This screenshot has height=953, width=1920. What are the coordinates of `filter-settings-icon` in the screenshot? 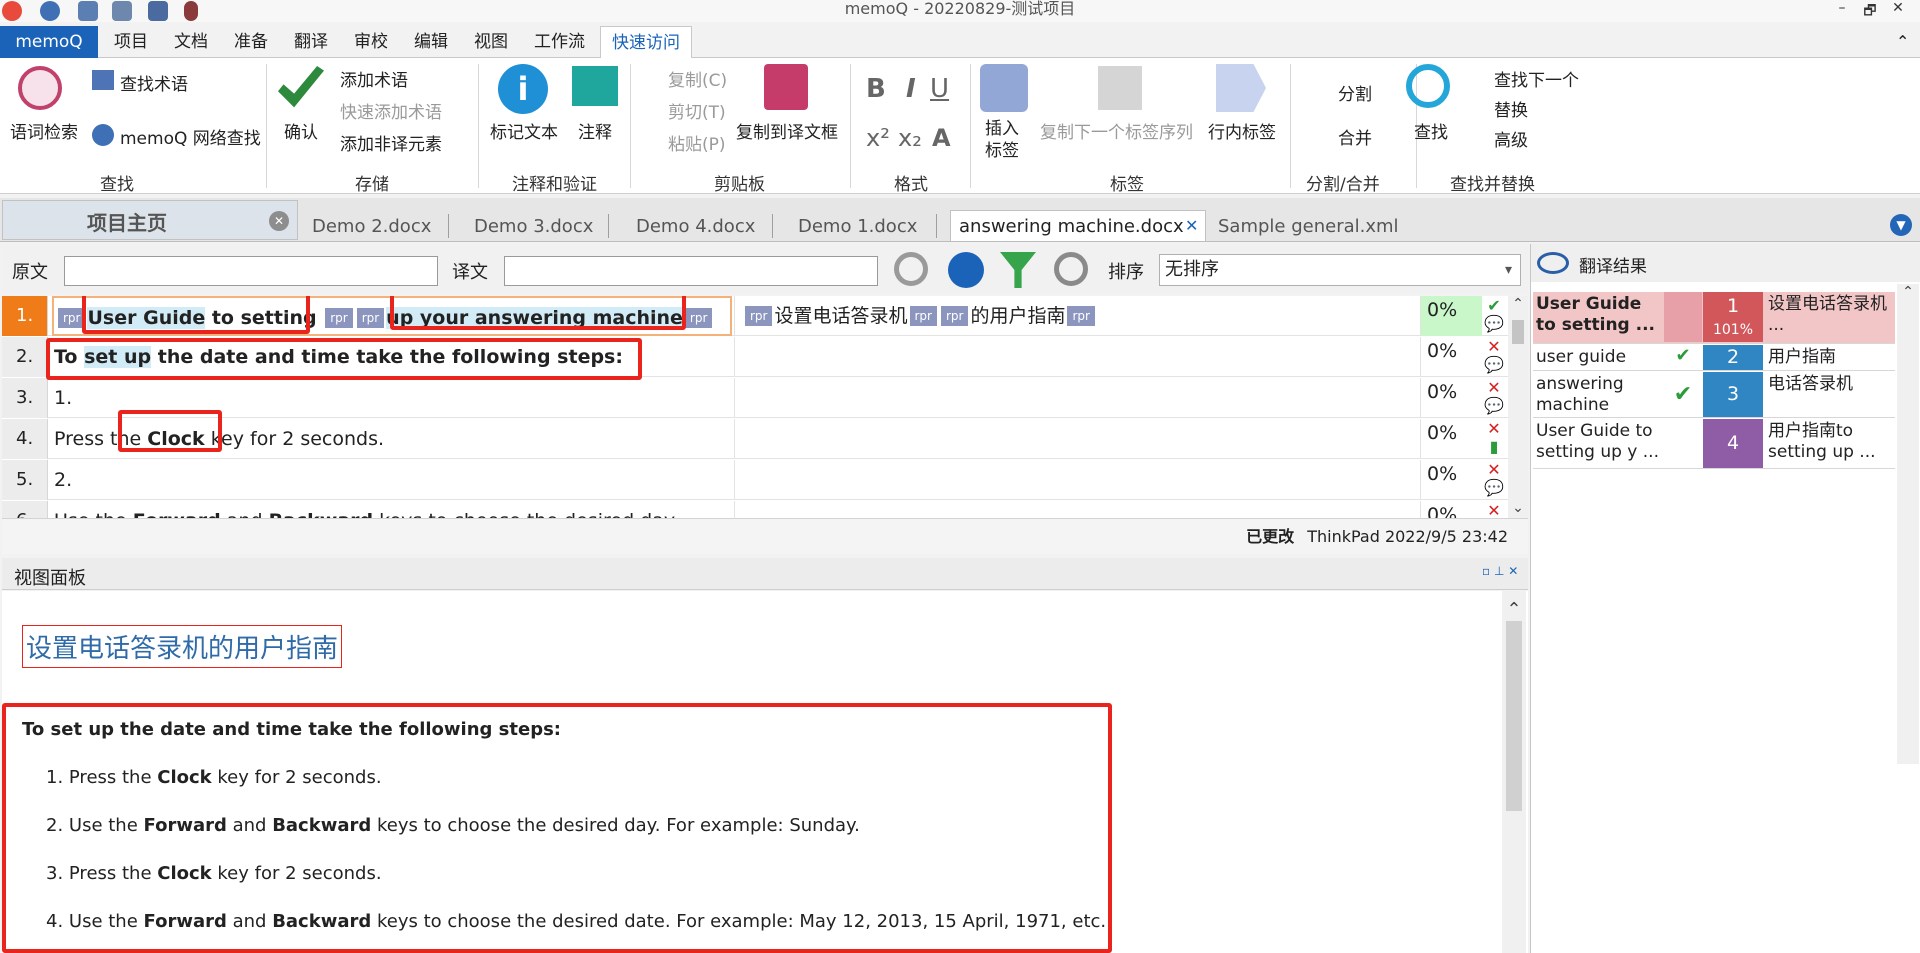 It's located at (966, 270).